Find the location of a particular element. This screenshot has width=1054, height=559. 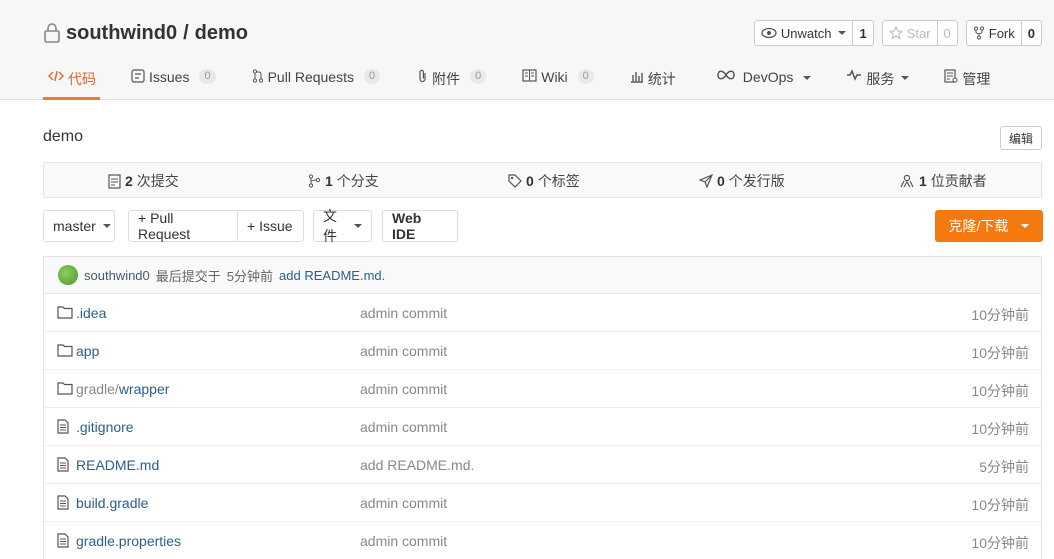

fork-count: 0 is located at coordinates (1030, 33).